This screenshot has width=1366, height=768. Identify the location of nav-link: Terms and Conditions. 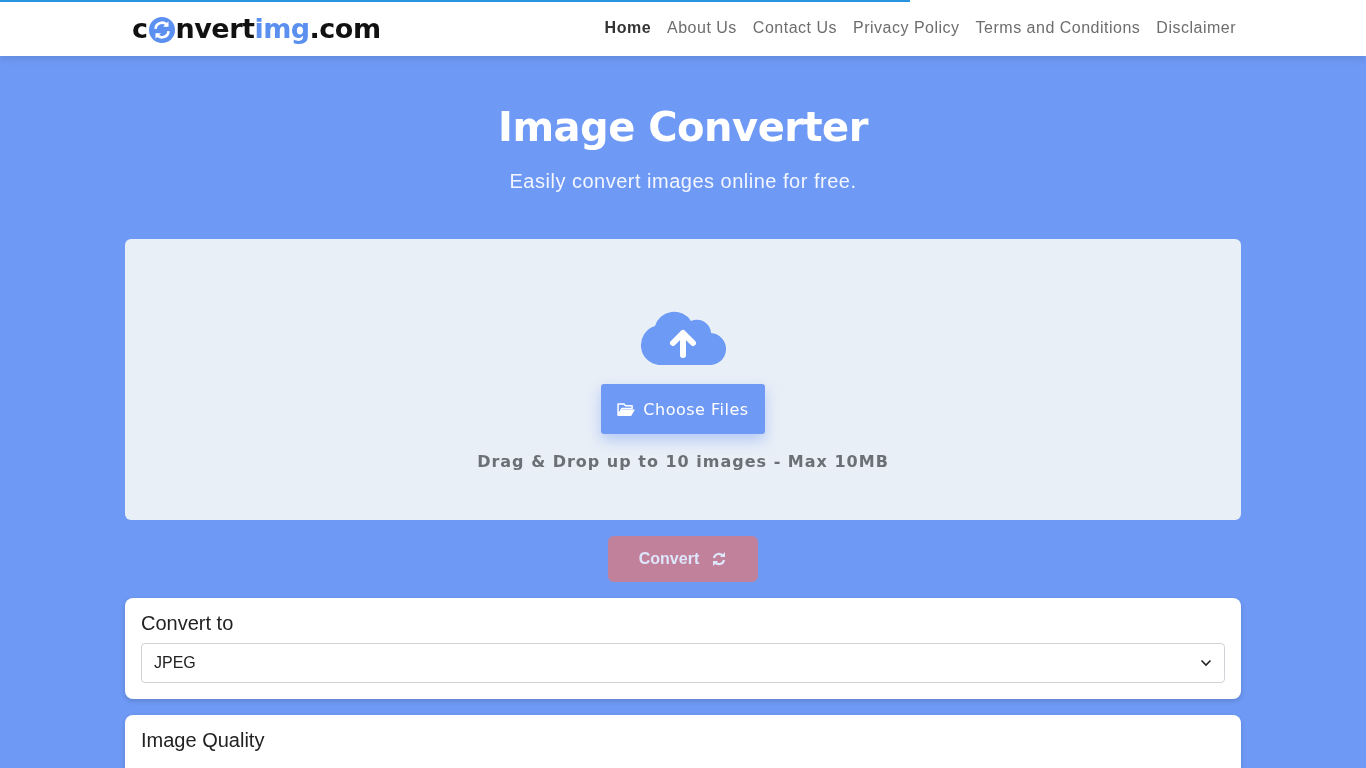
(1058, 28).